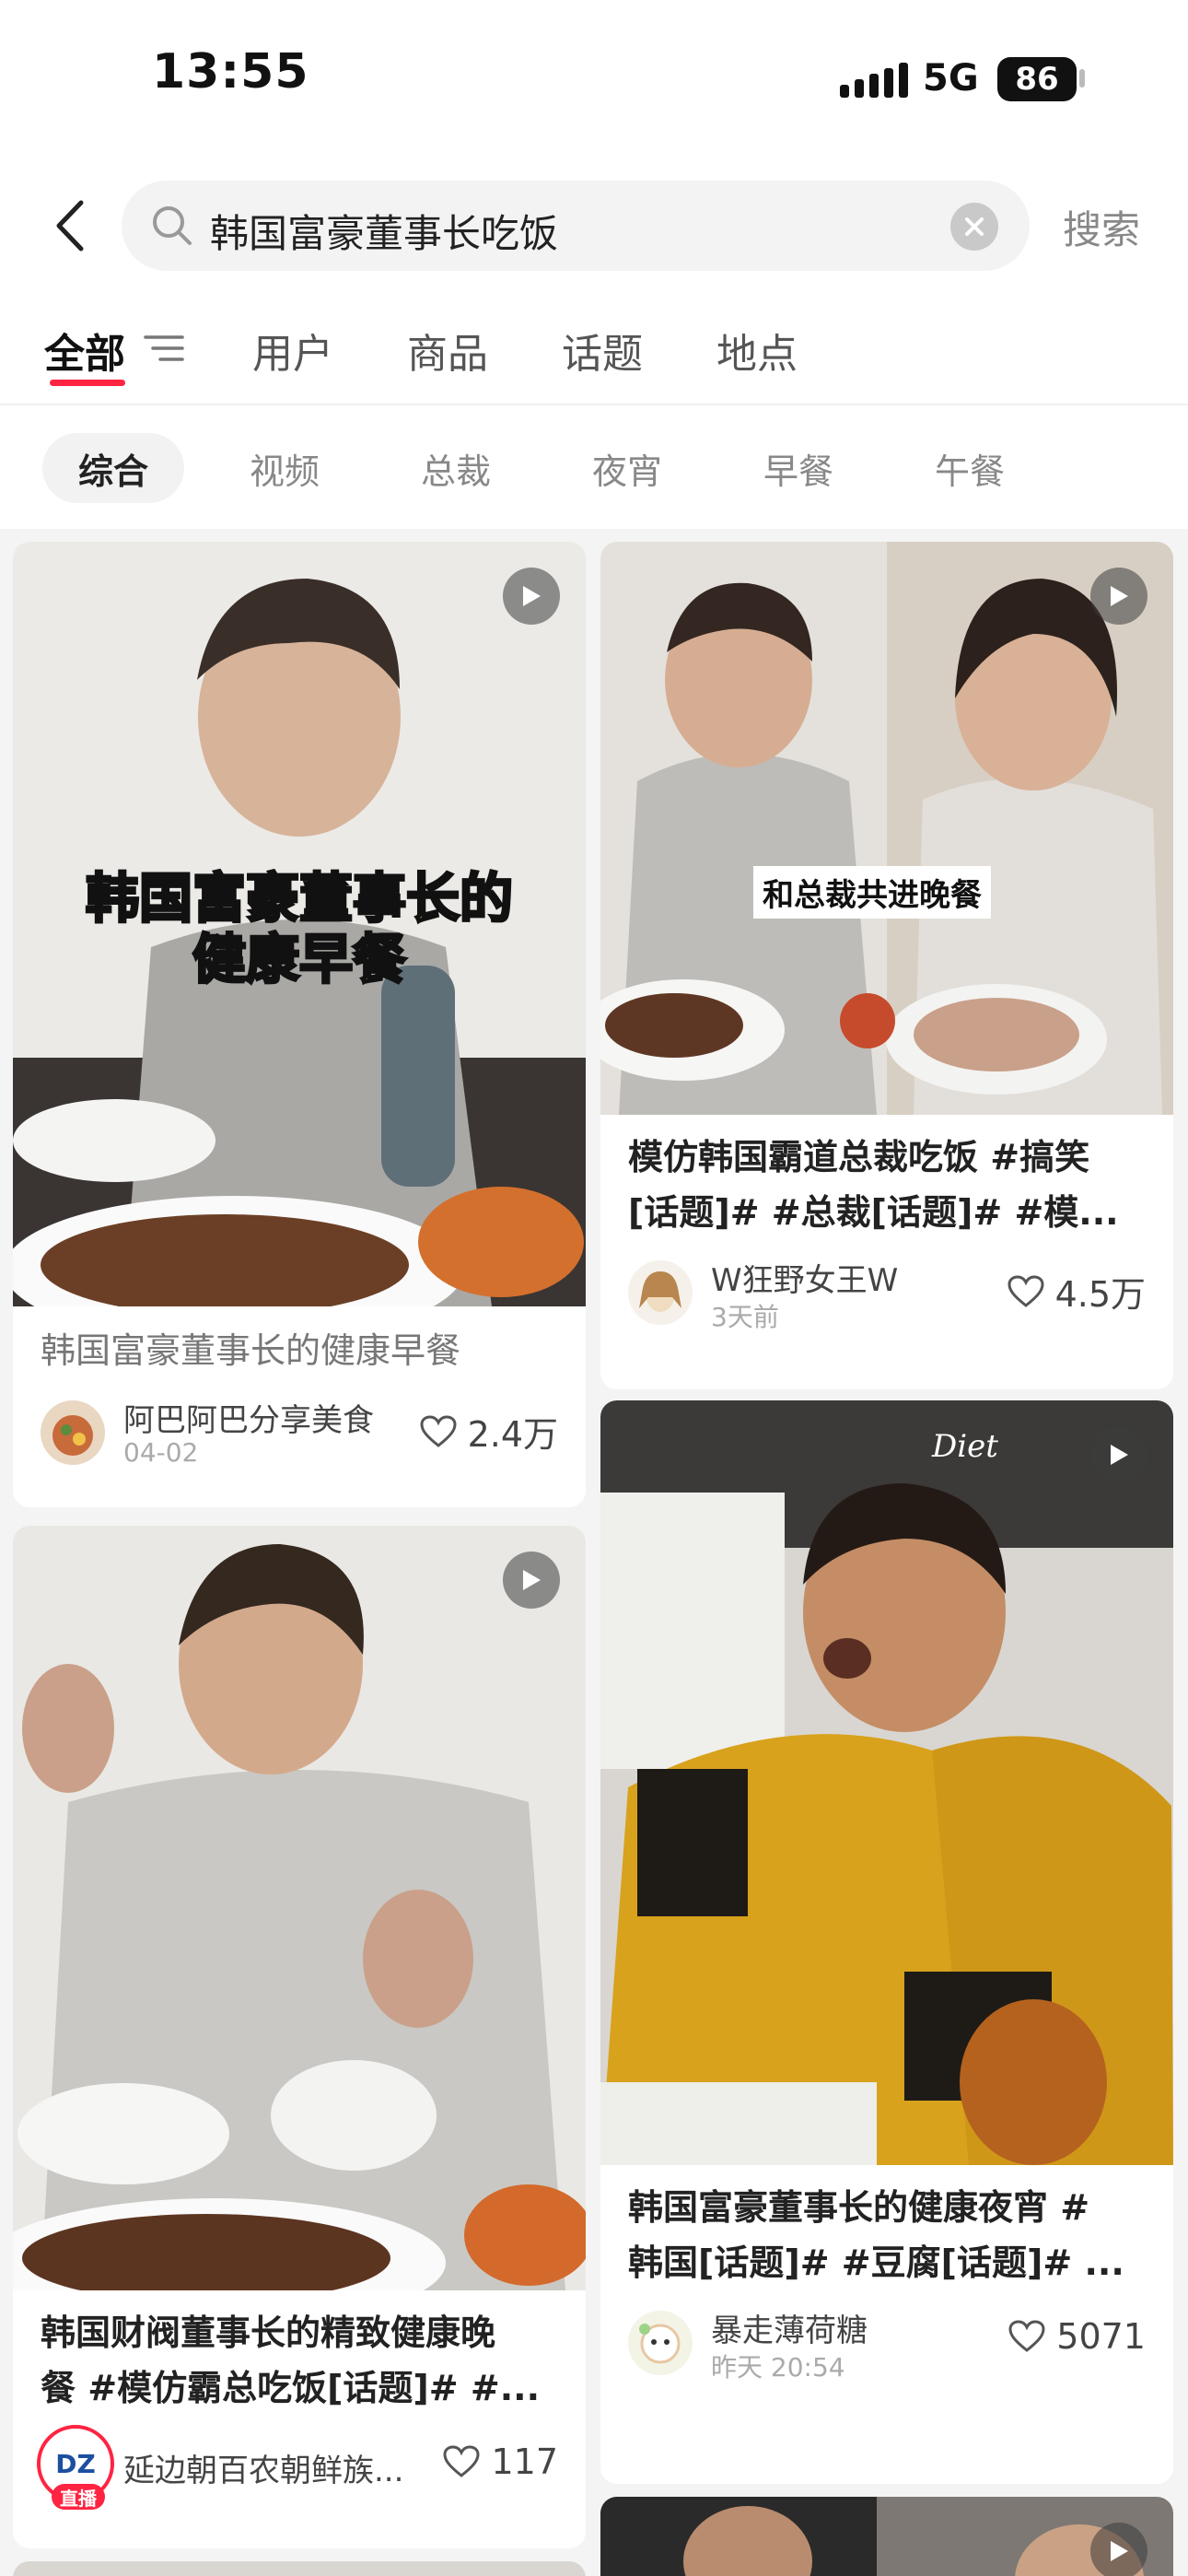 This screenshot has width=1188, height=2576. Describe the element at coordinates (576, 226) in the screenshot. I see `search-input: 韩国富豪董事长吃饭` at that location.